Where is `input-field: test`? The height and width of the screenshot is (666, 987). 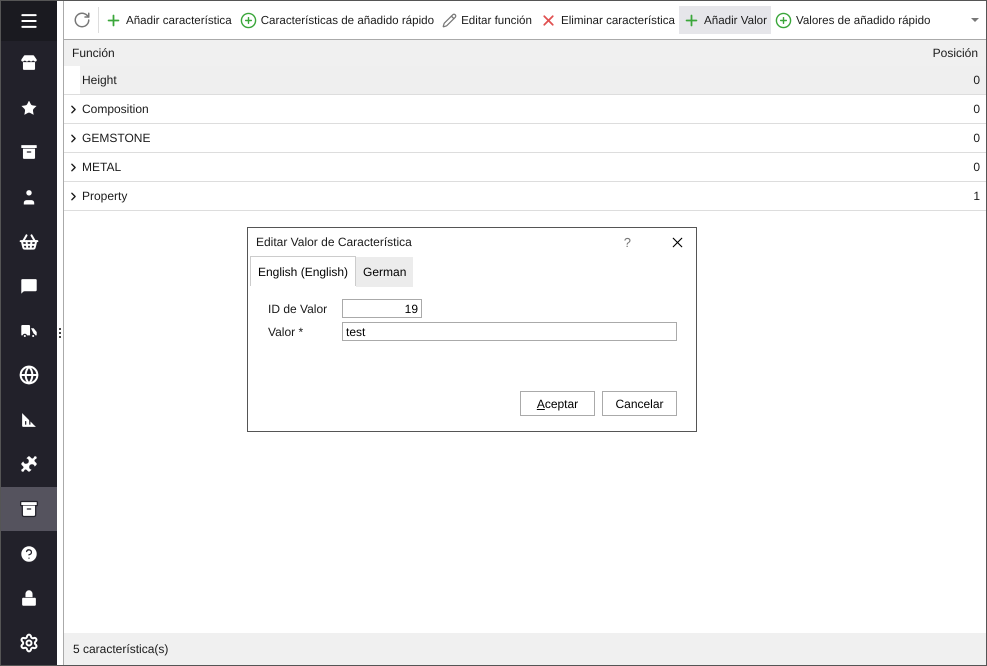 input-field: test is located at coordinates (509, 331).